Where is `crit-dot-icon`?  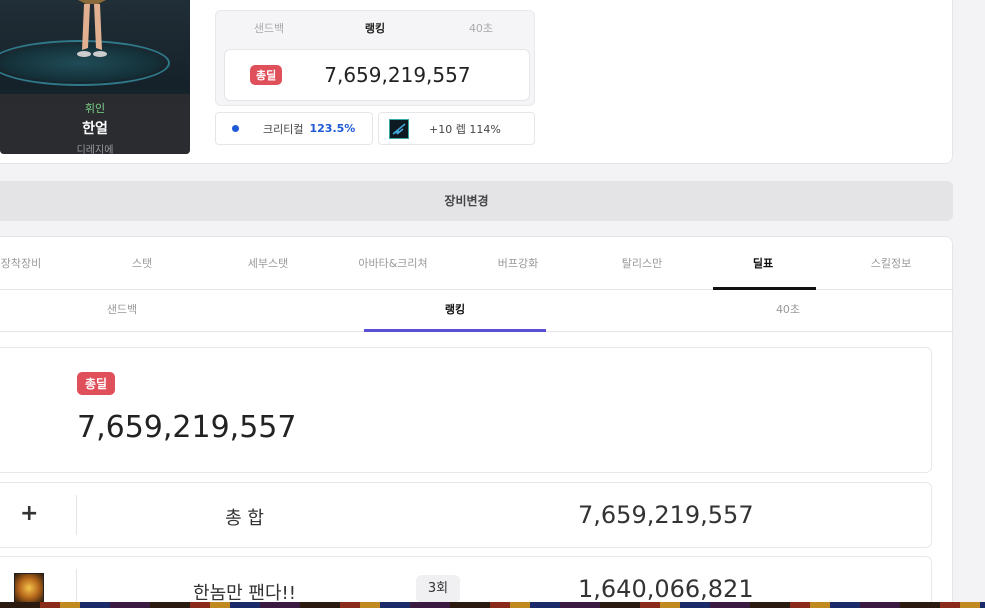 crit-dot-icon is located at coordinates (235, 128).